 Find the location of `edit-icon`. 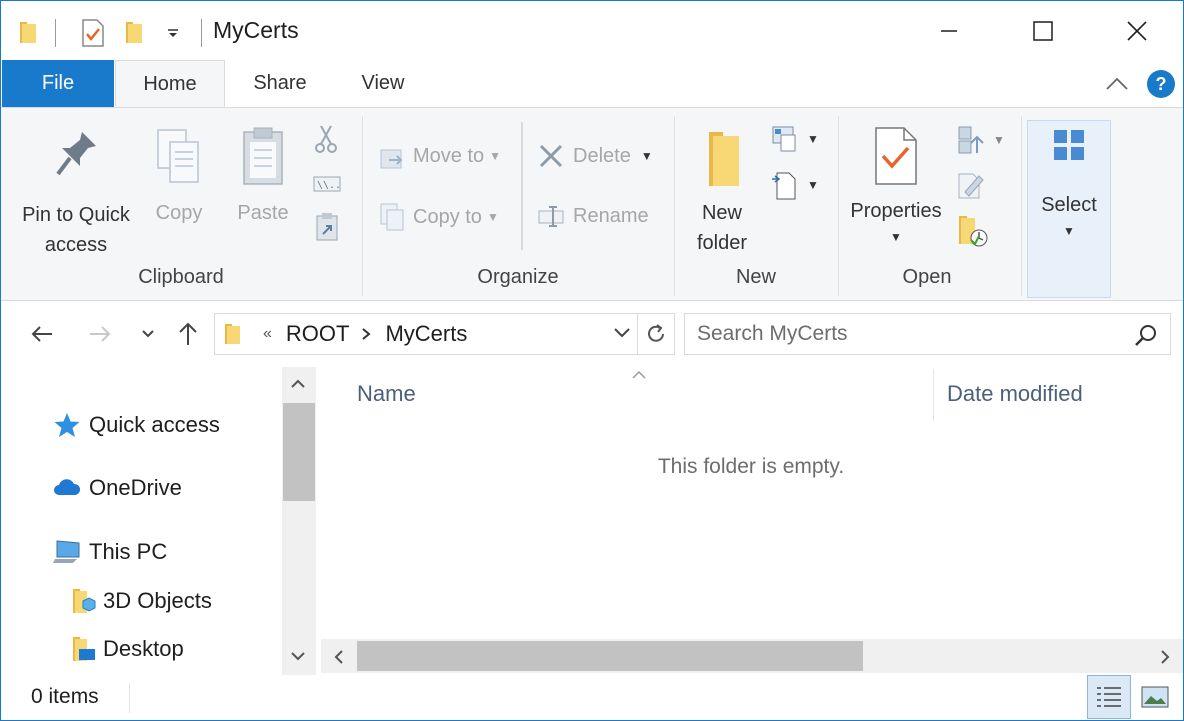

edit-icon is located at coordinates (971, 186).